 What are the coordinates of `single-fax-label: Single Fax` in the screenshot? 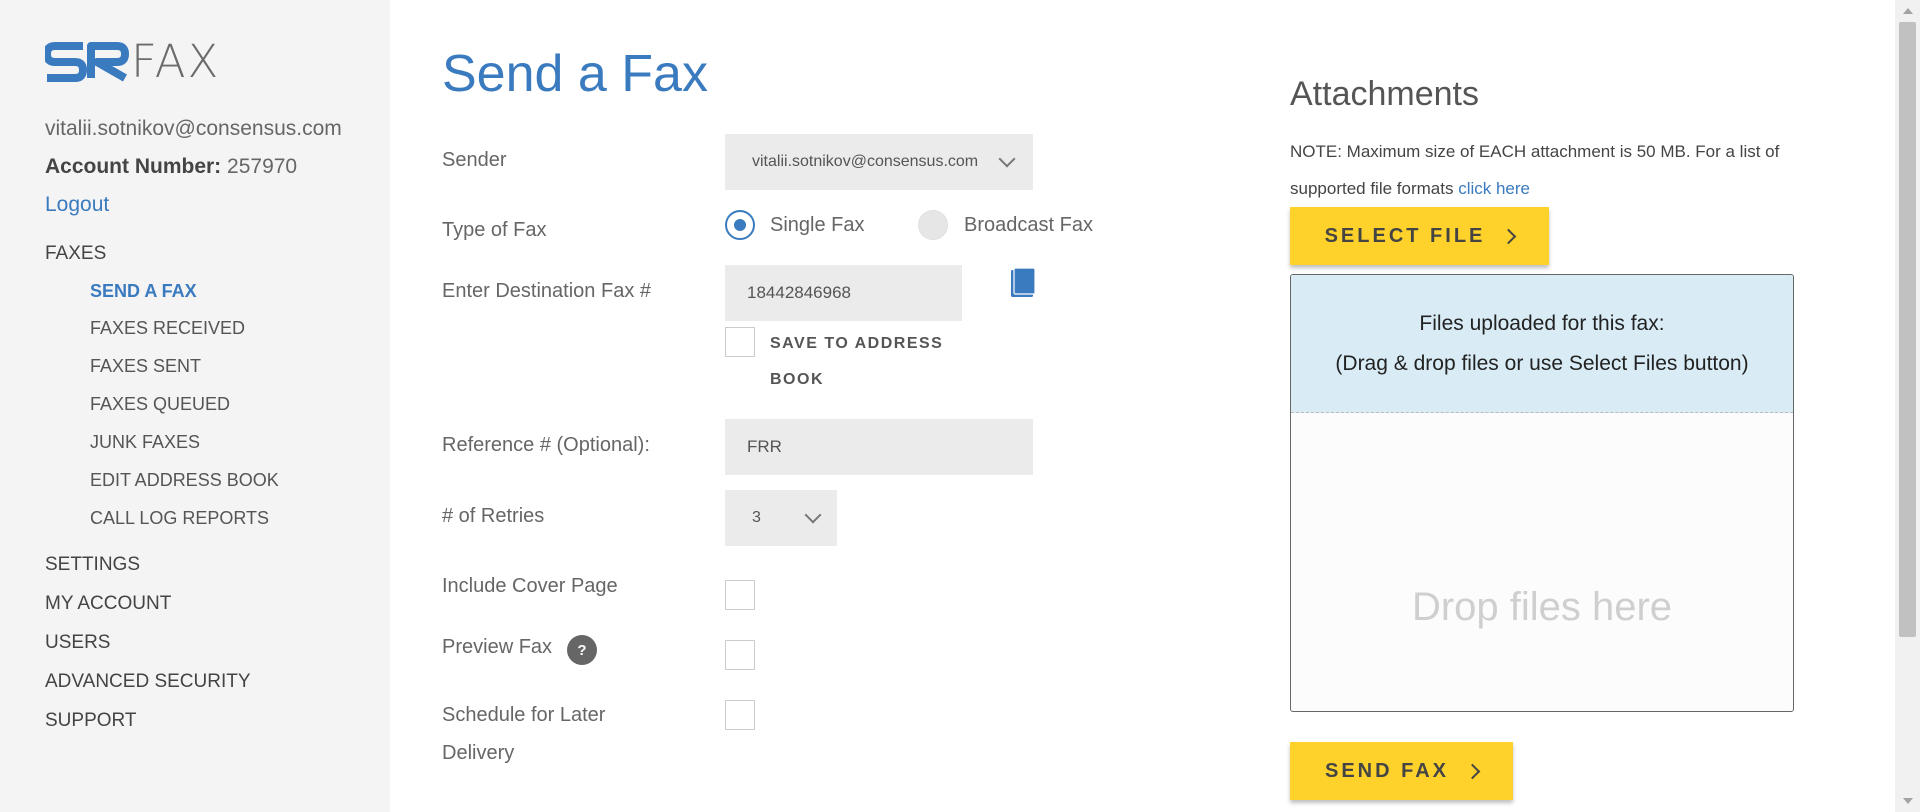 It's located at (817, 225).